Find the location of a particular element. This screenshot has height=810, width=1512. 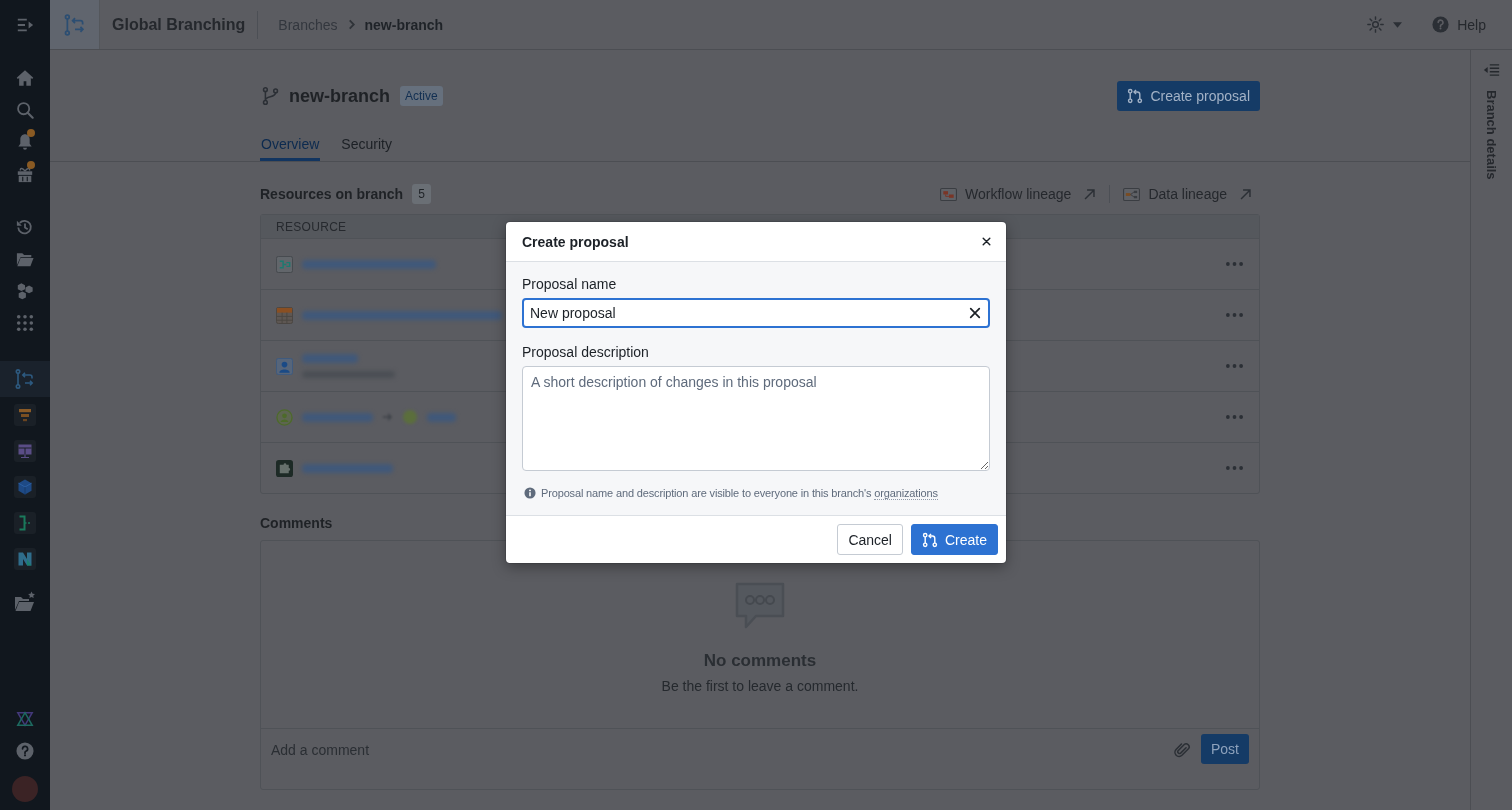

panel-icon is located at coordinates (1491, 70).